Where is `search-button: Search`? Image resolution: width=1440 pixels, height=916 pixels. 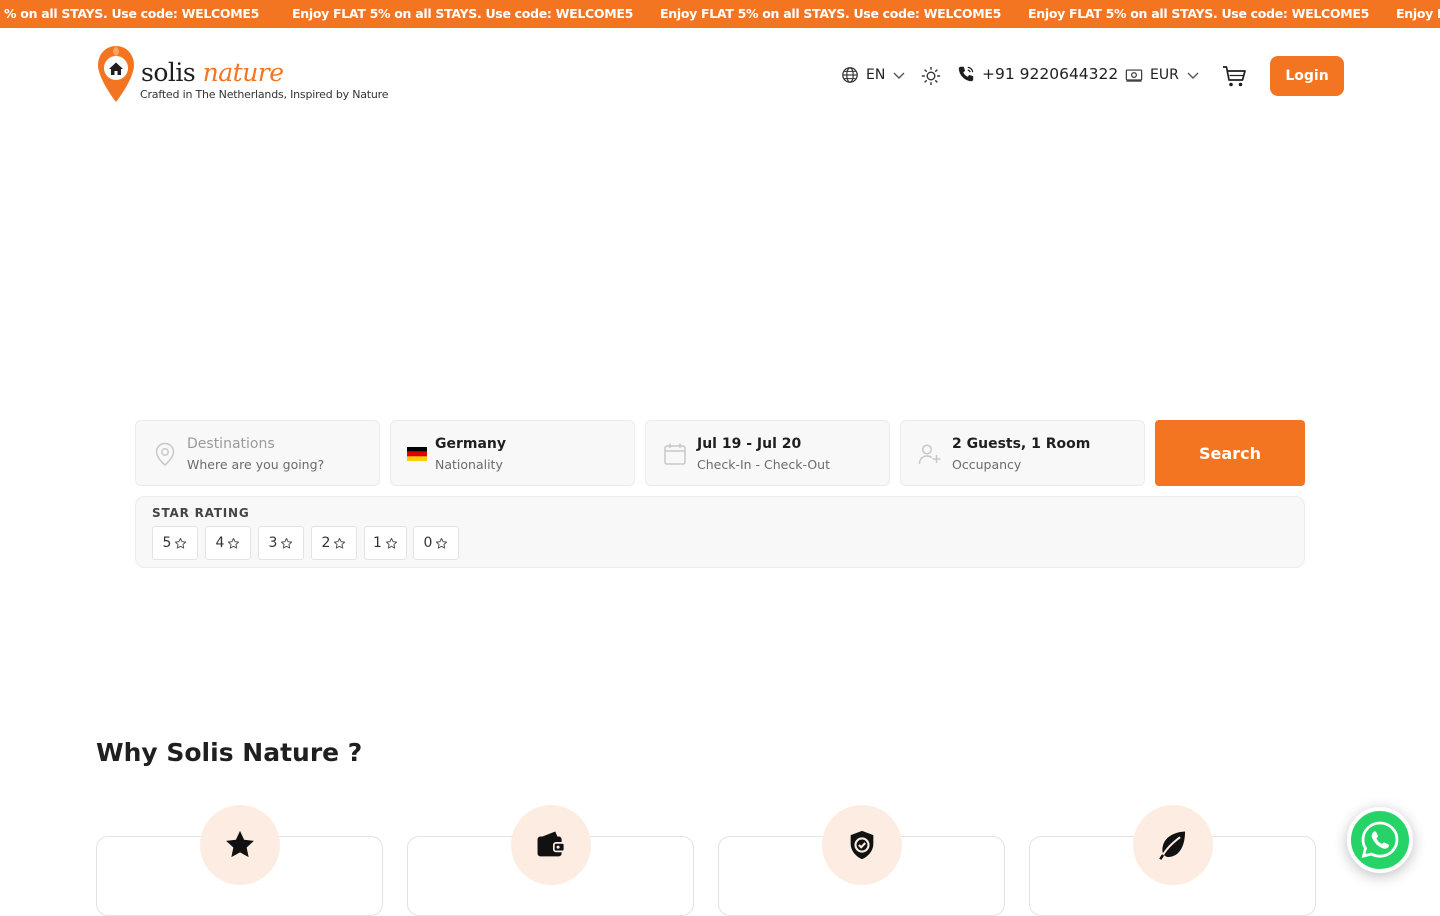 search-button: Search is located at coordinates (1230, 453).